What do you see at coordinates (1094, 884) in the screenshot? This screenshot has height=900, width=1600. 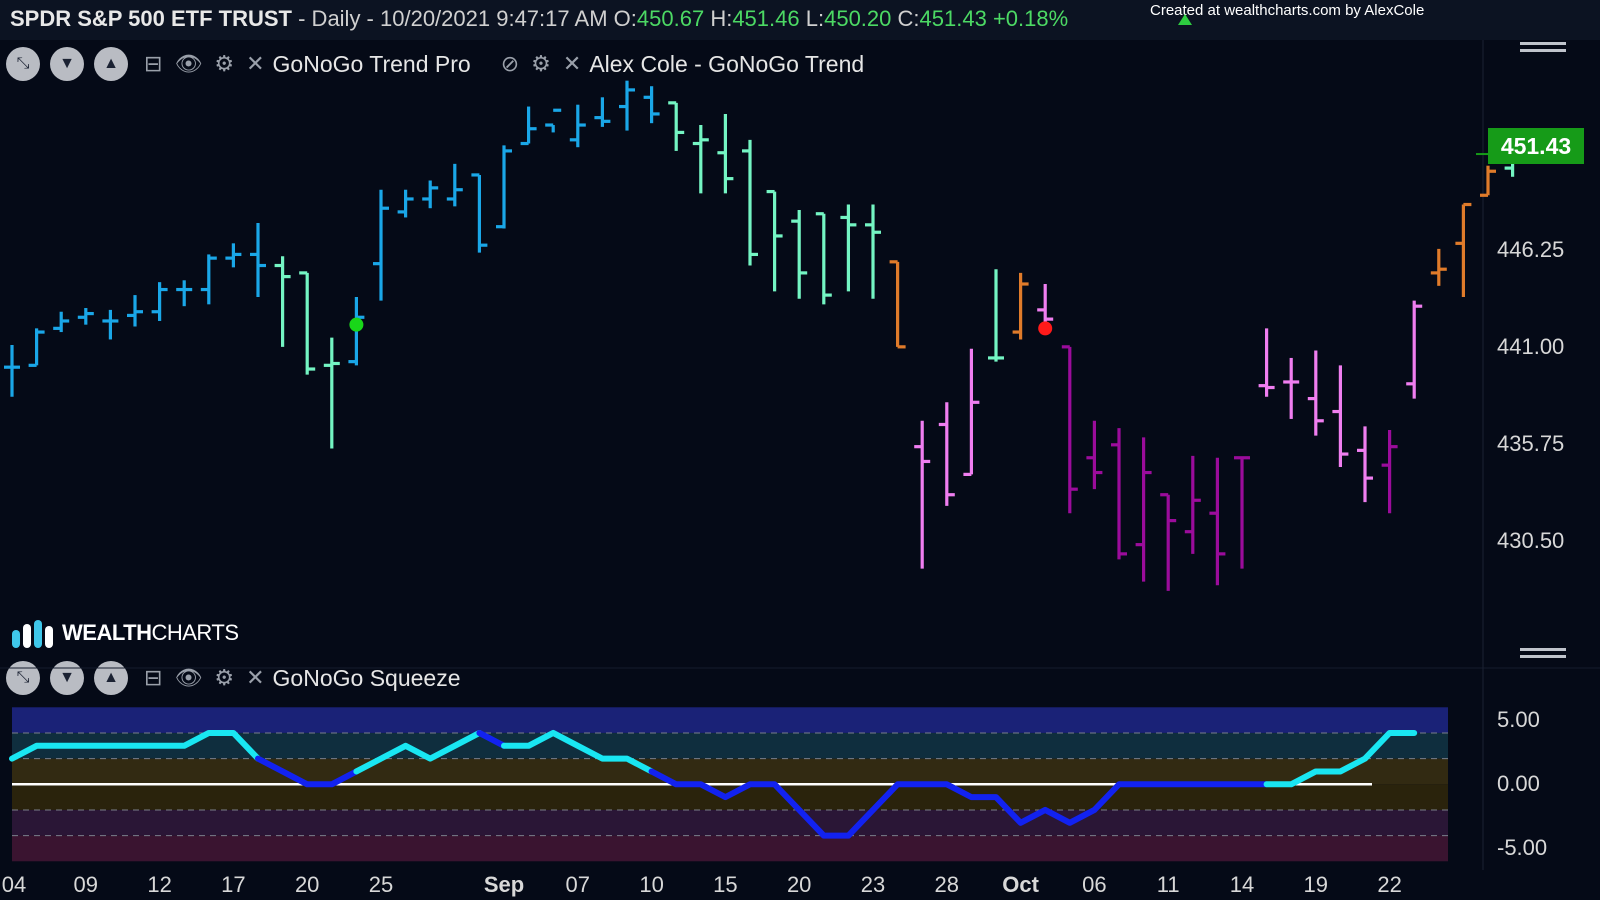 I see `x-tick-label: 06` at bounding box center [1094, 884].